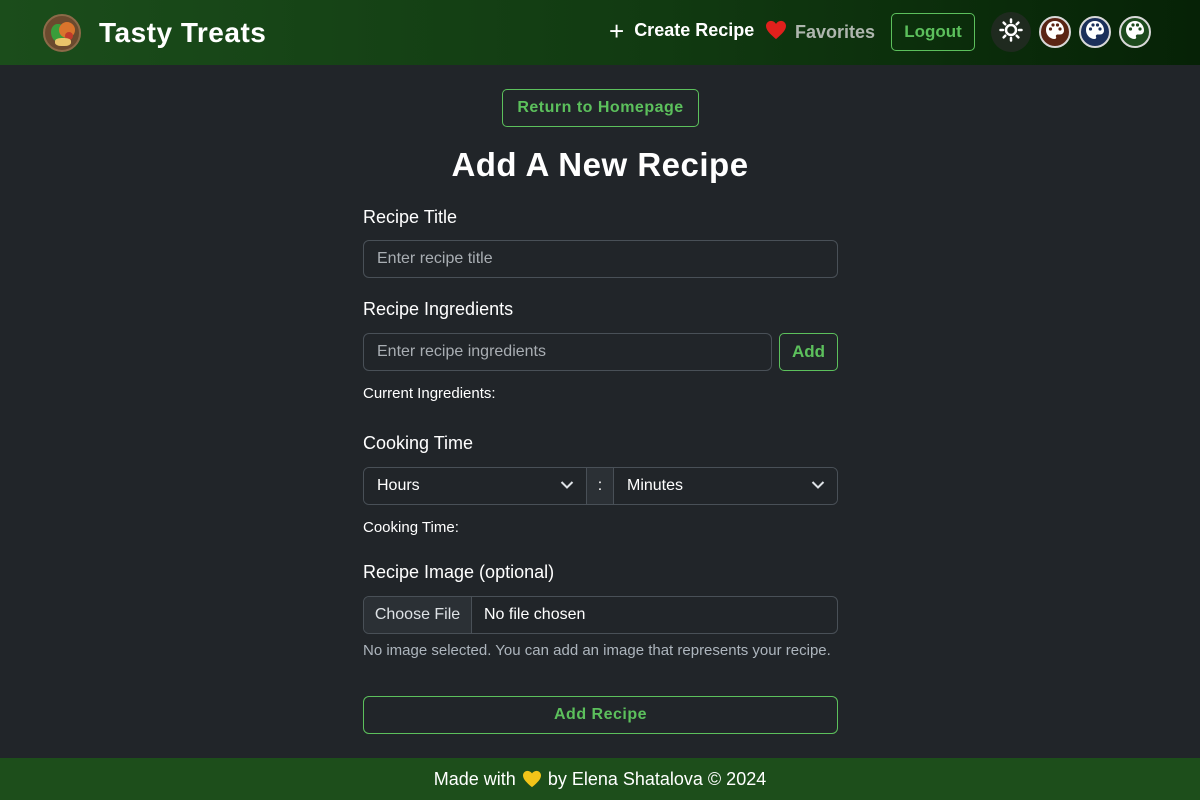  I want to click on recipe-image-file-input: Choose File No file chosen, so click(600, 615).